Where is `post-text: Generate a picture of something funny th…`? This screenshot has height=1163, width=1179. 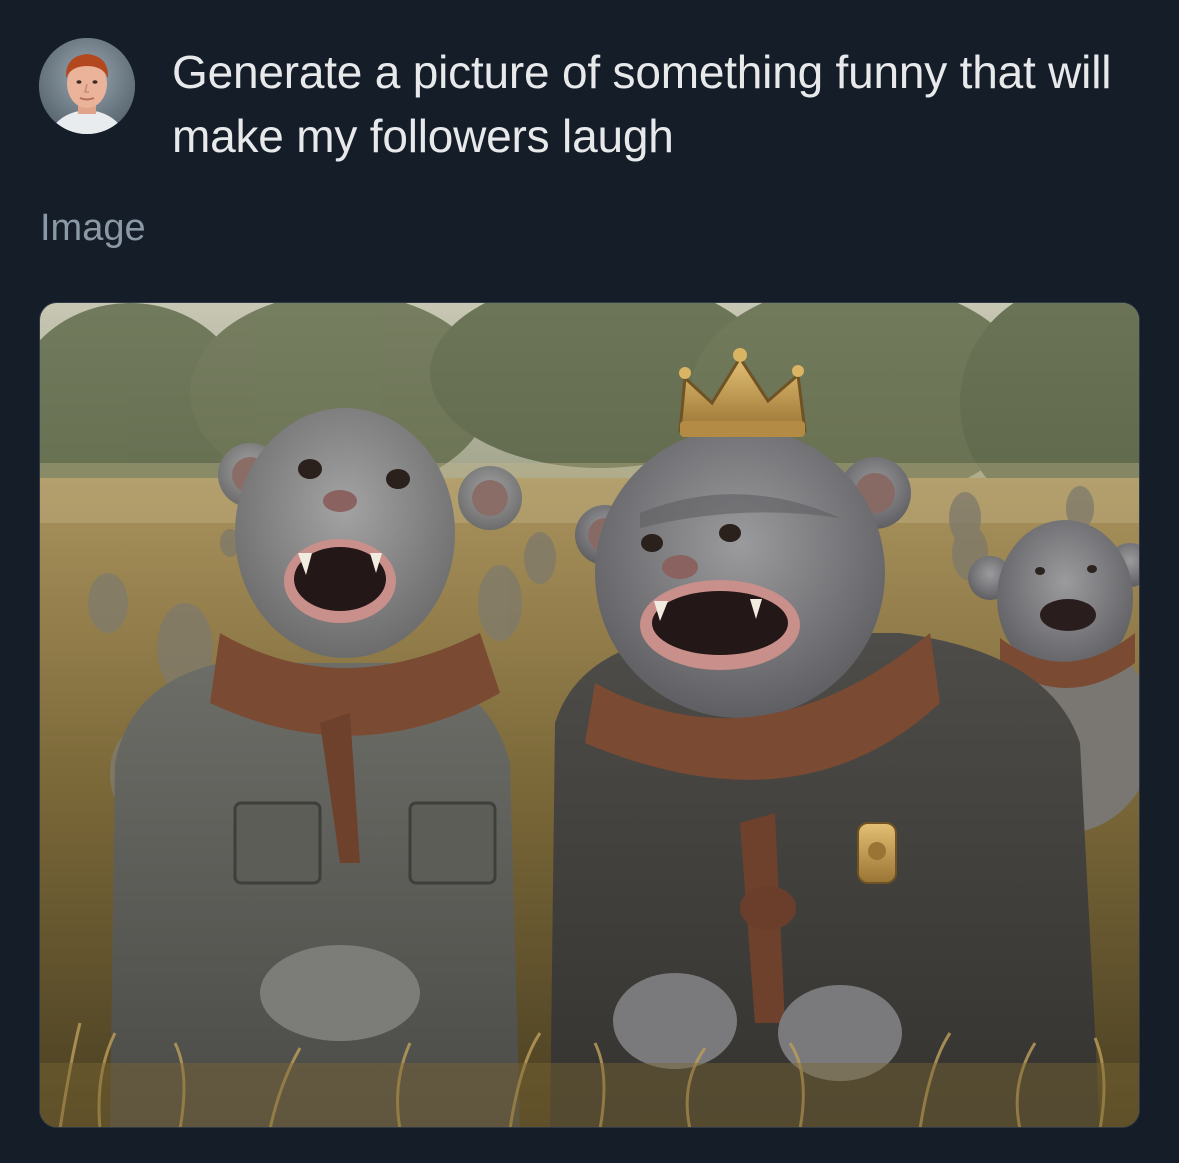
post-text: Generate a picture of something funny th… is located at coordinates (642, 104).